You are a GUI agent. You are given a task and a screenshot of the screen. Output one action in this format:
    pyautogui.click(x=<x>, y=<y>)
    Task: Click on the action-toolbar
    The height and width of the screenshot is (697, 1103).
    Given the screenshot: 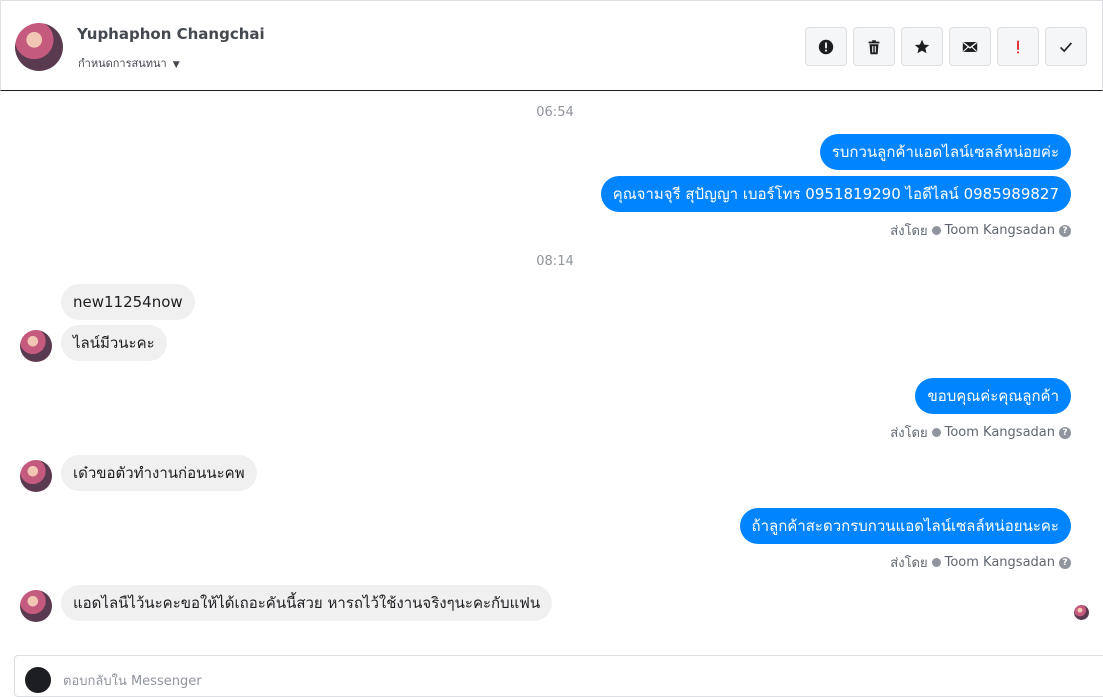 What is the action you would take?
    pyautogui.click(x=946, y=46)
    